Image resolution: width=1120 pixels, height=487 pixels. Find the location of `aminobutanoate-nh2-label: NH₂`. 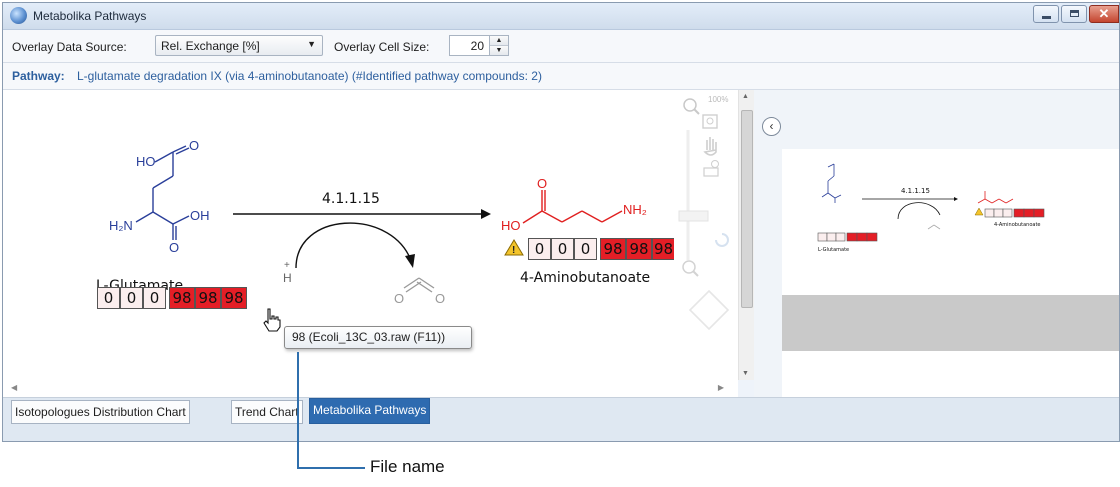

aminobutanoate-nh2-label: NH₂ is located at coordinates (635, 209).